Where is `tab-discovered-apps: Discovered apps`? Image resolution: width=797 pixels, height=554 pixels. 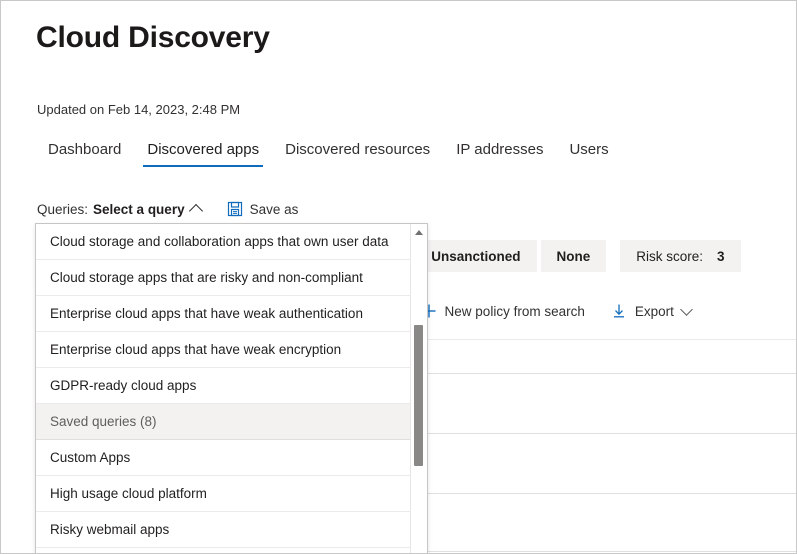 tab-discovered-apps: Discovered apps is located at coordinates (203, 154).